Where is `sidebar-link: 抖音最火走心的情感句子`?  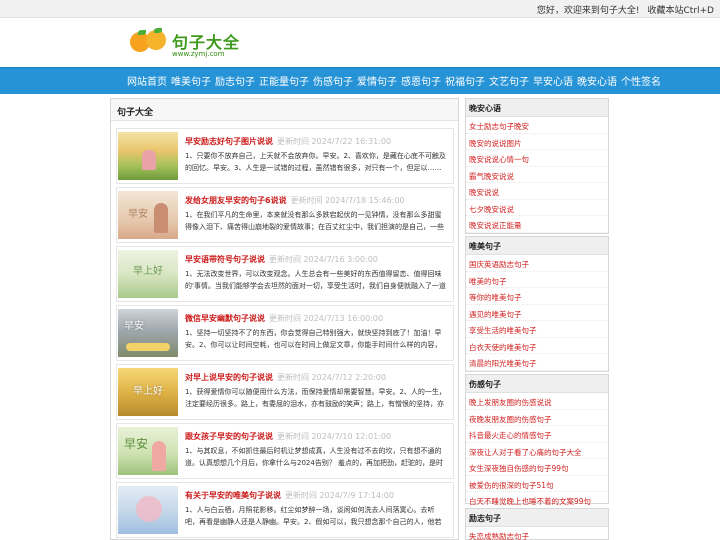 sidebar-link: 抖音最火走心的情感句子 is located at coordinates (537, 434).